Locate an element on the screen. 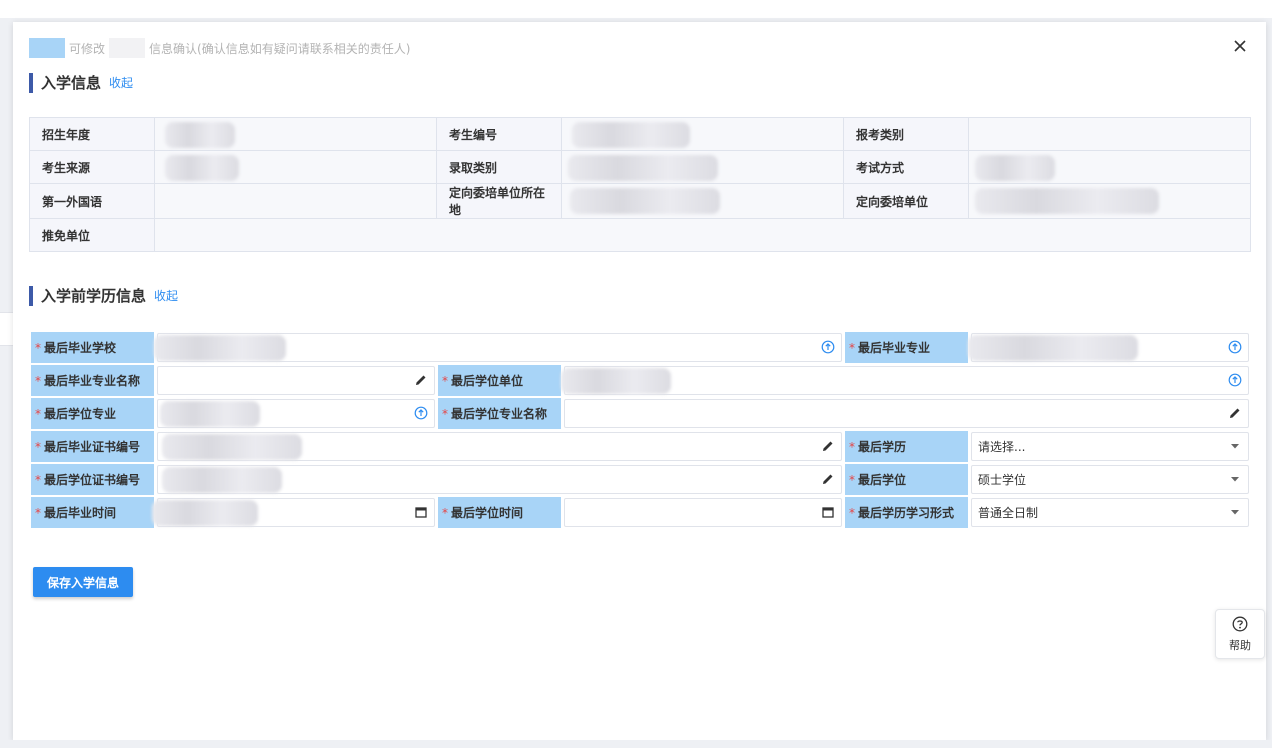 The height and width of the screenshot is (748, 1272). degree-unit-input is located at coordinates (905, 380).